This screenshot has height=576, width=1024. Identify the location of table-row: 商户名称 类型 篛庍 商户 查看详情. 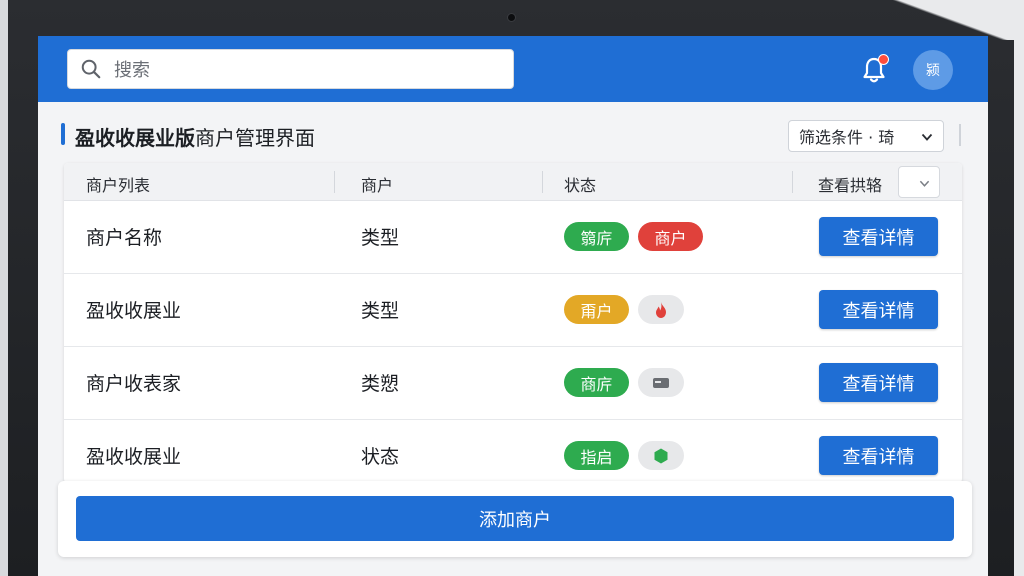
(513, 237).